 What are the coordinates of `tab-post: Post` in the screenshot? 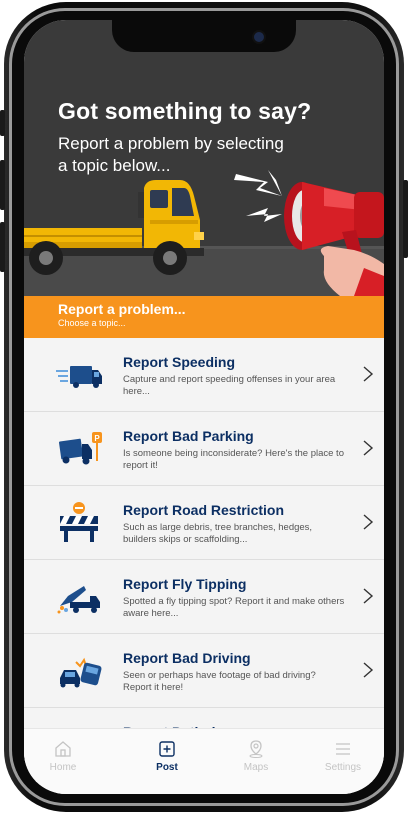 It's located at (167, 756).